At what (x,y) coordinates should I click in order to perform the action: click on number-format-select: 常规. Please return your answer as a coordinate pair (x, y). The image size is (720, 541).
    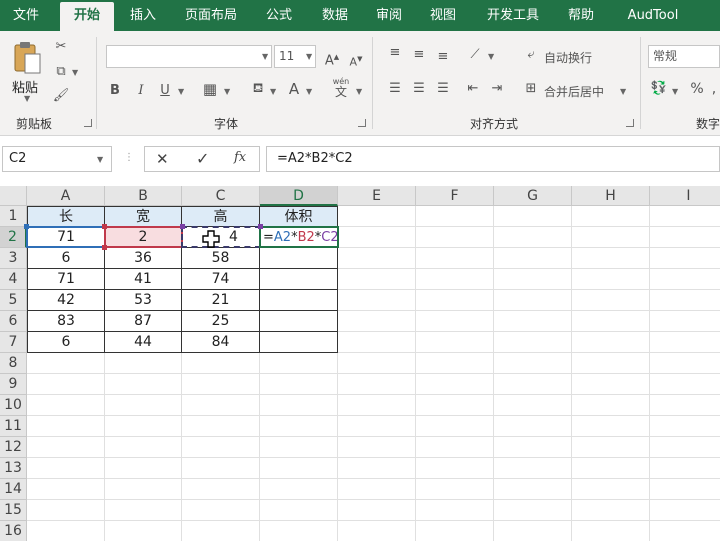
    Looking at the image, I should click on (684, 56).